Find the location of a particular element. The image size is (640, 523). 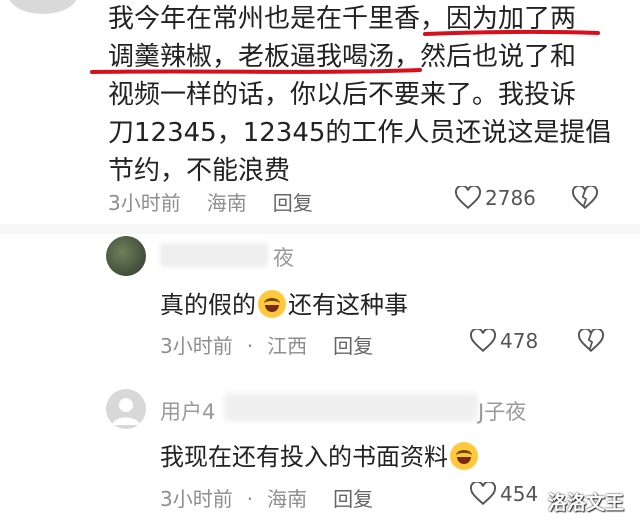

reply-username-prefix: 用户4 is located at coordinates (187, 411).